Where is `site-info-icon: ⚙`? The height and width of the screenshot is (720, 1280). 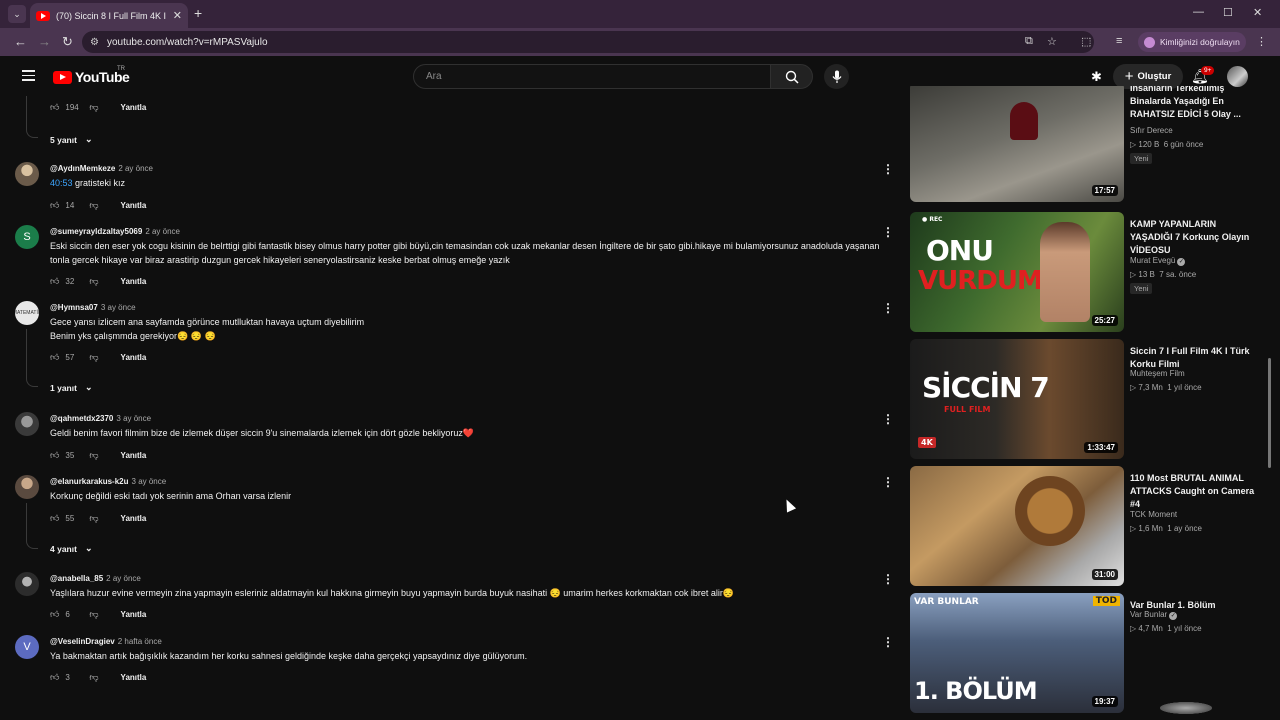
site-info-icon: ⚙ is located at coordinates (94, 42).